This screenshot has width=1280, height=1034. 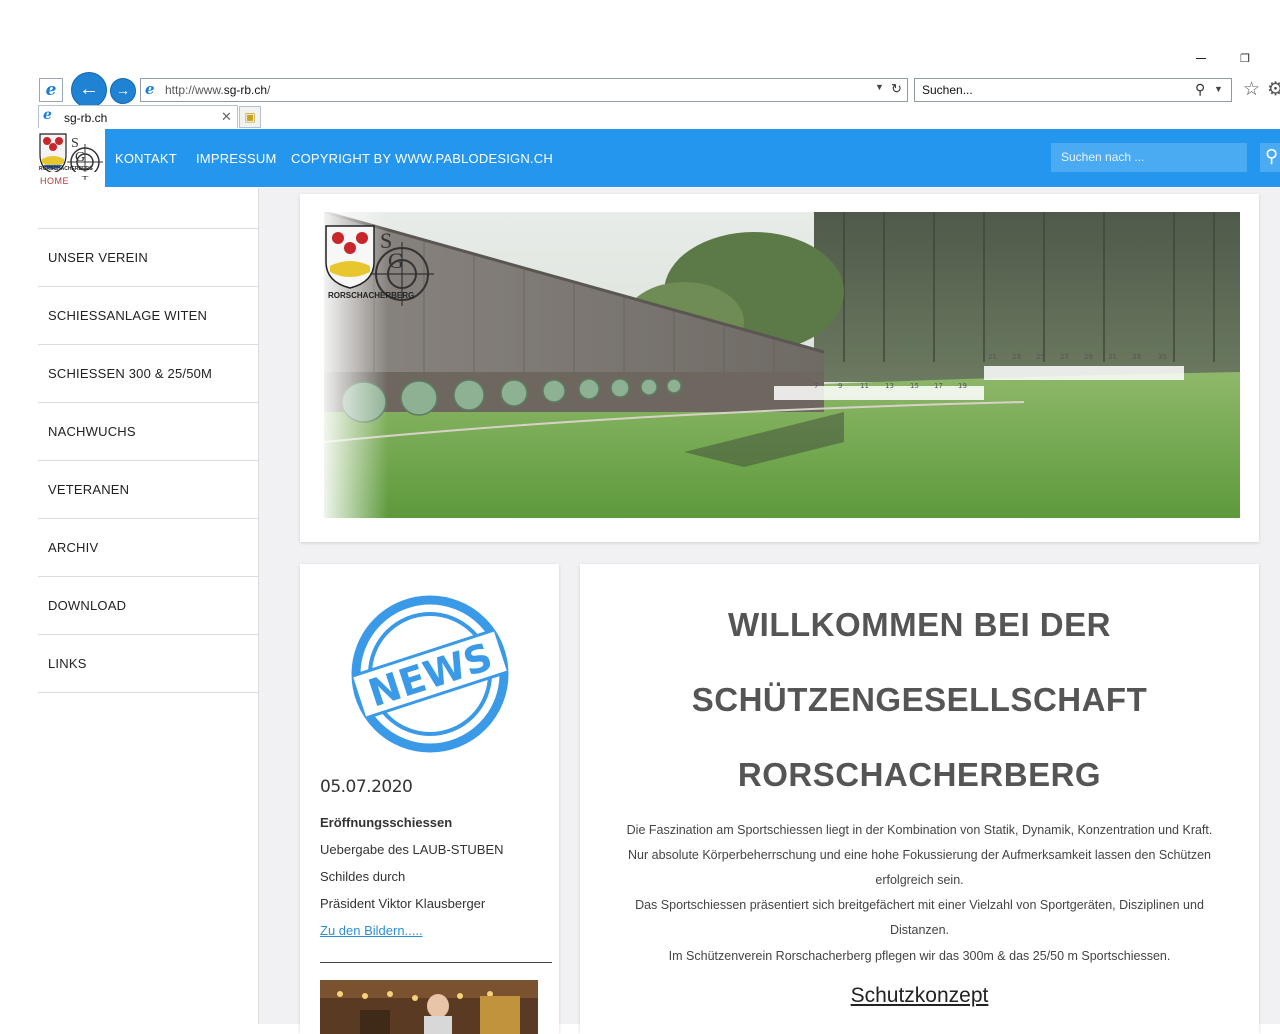 I want to click on welcome-heading-line: SCHÜTZENGESELLSCHAFT, so click(x=919, y=699).